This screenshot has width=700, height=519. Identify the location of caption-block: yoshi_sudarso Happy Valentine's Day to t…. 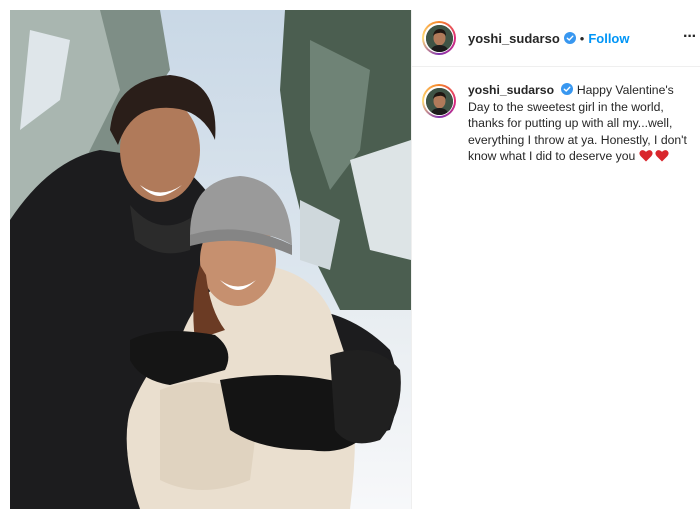
(554, 123).